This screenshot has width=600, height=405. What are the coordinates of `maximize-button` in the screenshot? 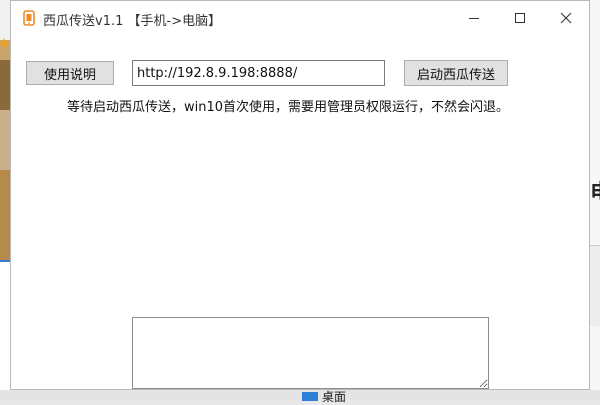 It's located at (520, 18).